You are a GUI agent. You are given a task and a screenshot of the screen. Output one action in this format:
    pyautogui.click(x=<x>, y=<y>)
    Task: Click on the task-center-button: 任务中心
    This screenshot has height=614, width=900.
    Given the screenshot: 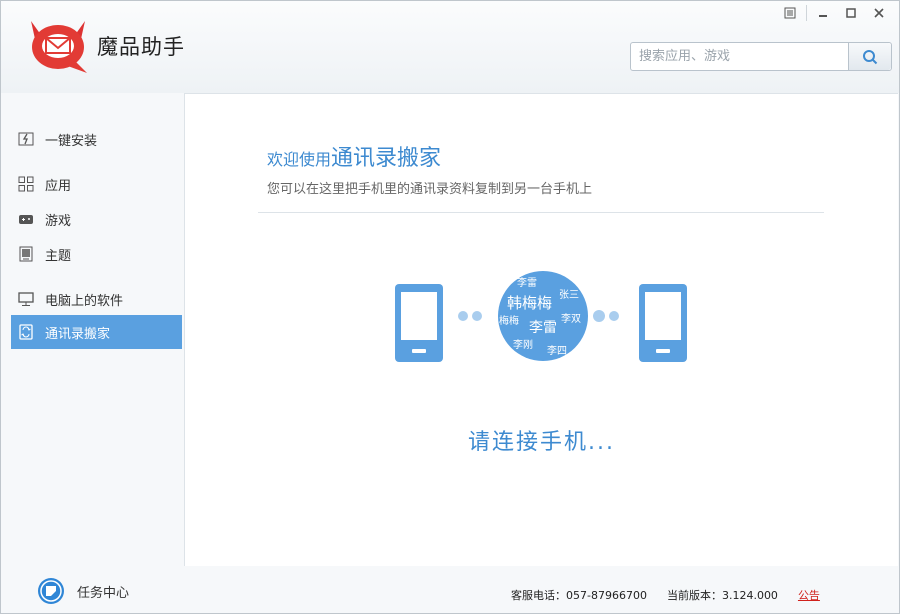 What is the action you would take?
    pyautogui.click(x=83, y=591)
    